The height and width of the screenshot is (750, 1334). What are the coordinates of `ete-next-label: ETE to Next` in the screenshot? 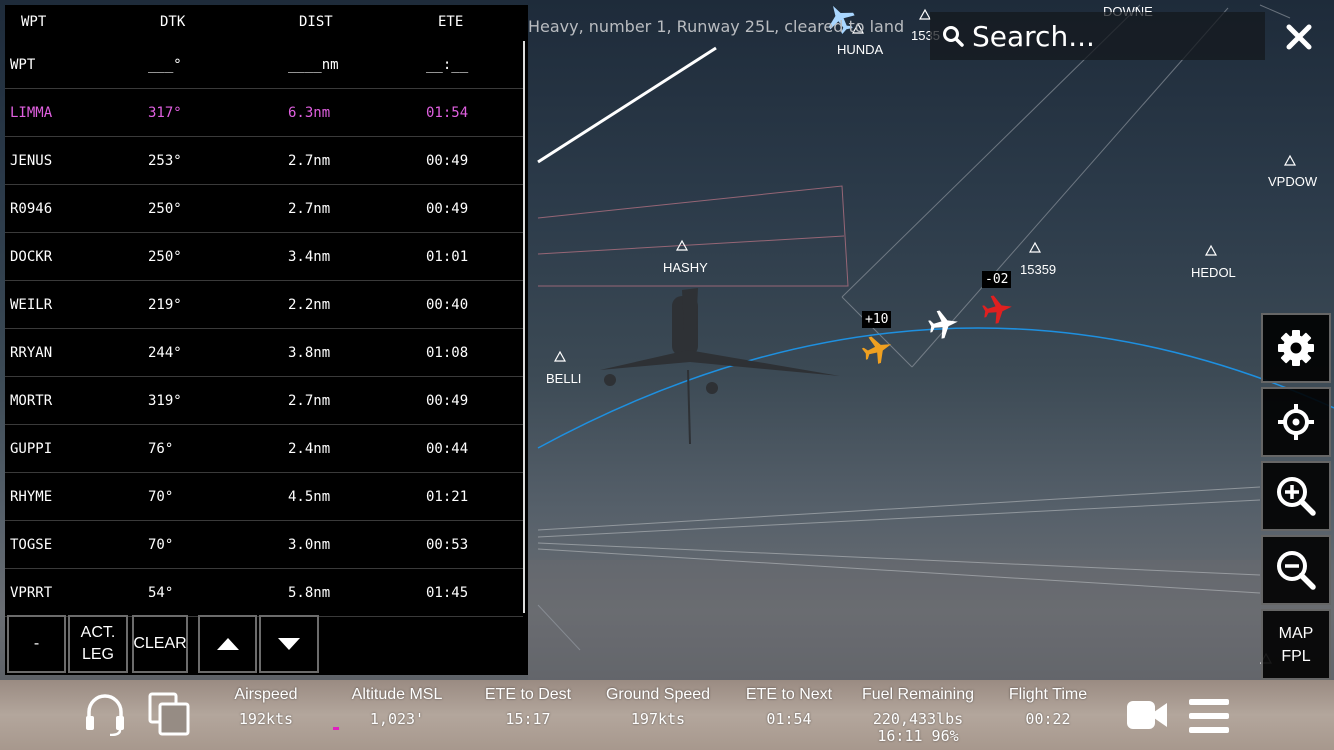 It's located at (789, 694).